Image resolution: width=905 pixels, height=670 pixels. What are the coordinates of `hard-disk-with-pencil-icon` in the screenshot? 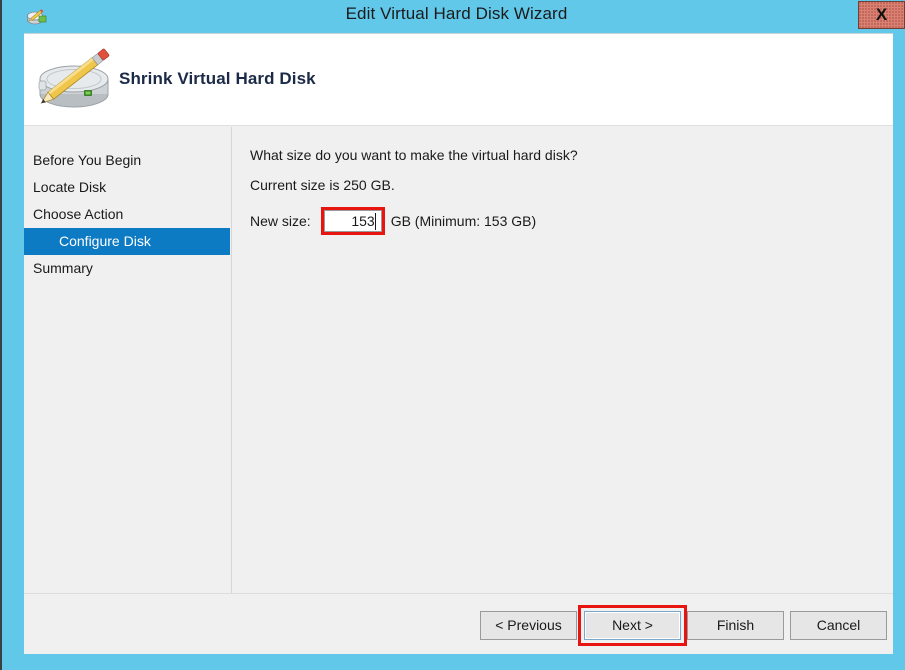 It's located at (74, 81).